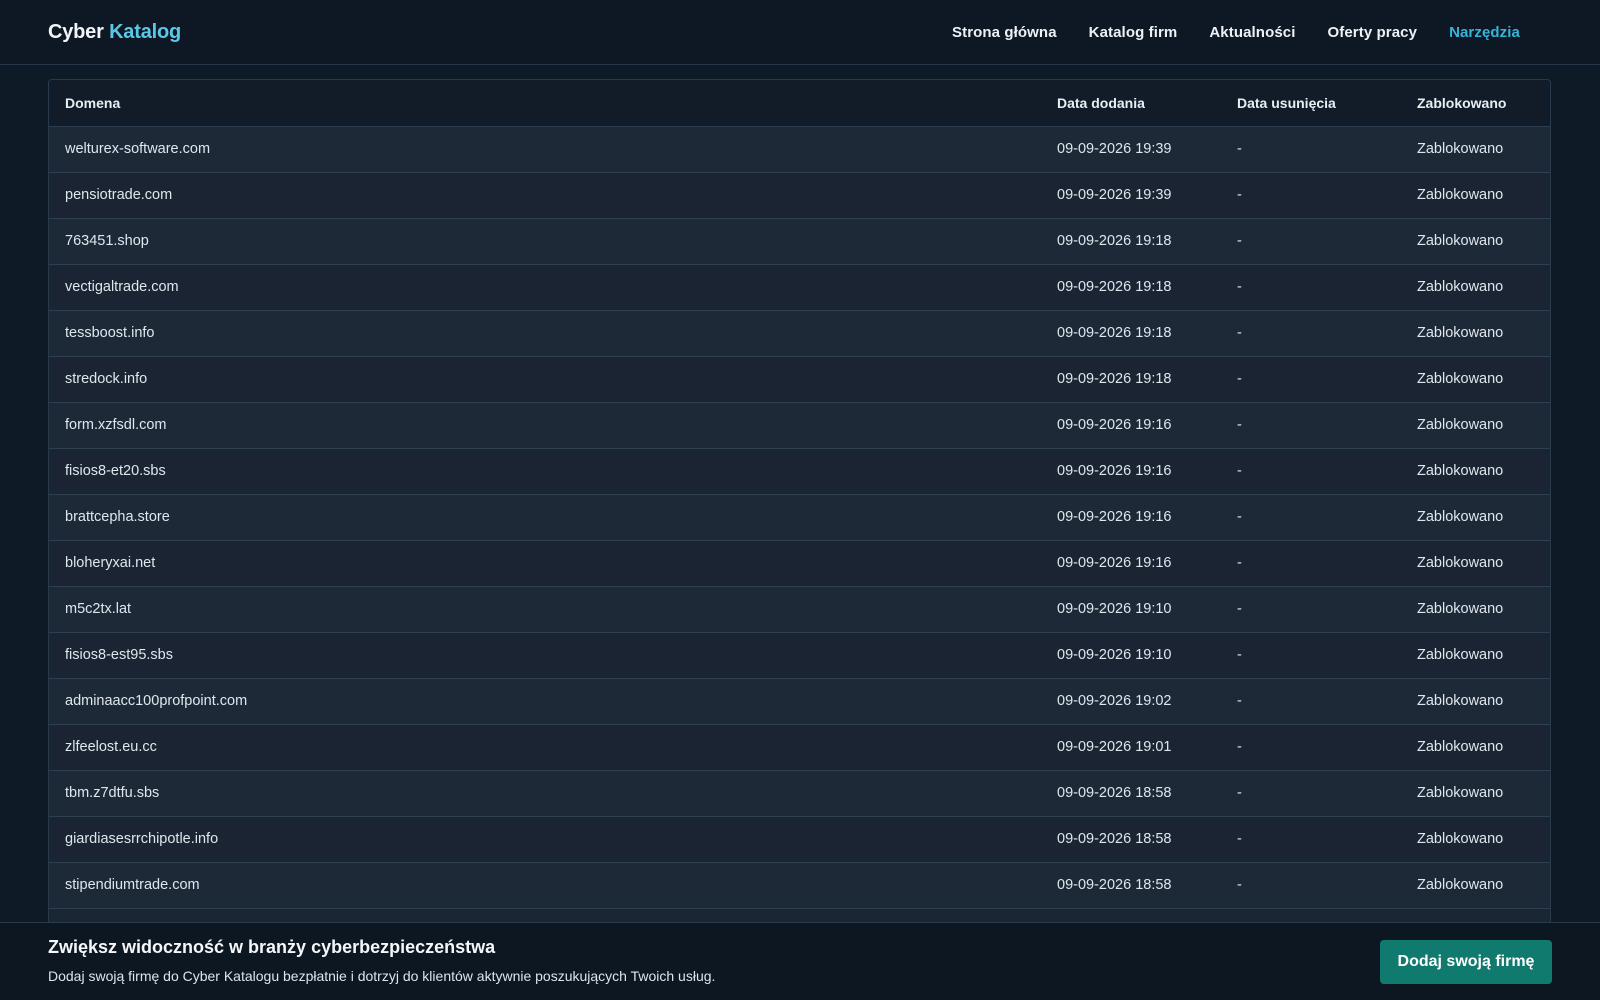  I want to click on table-row: m5c2tx.lat 09-09-2026 19:10- Zablokowano, so click(799, 609).